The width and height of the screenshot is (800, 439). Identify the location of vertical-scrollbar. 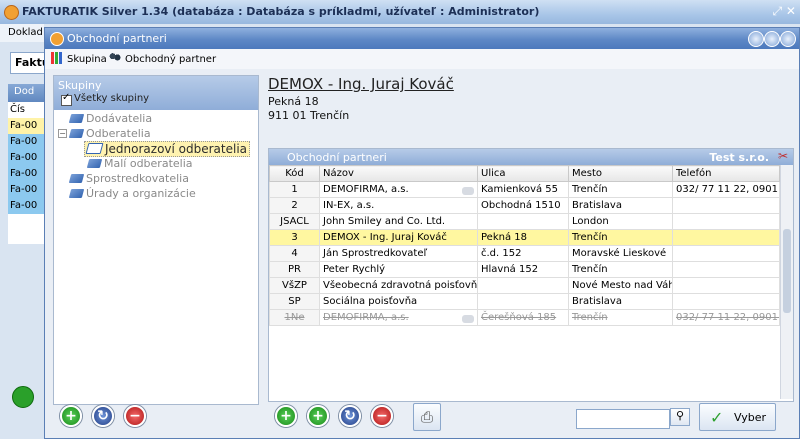
(786, 282).